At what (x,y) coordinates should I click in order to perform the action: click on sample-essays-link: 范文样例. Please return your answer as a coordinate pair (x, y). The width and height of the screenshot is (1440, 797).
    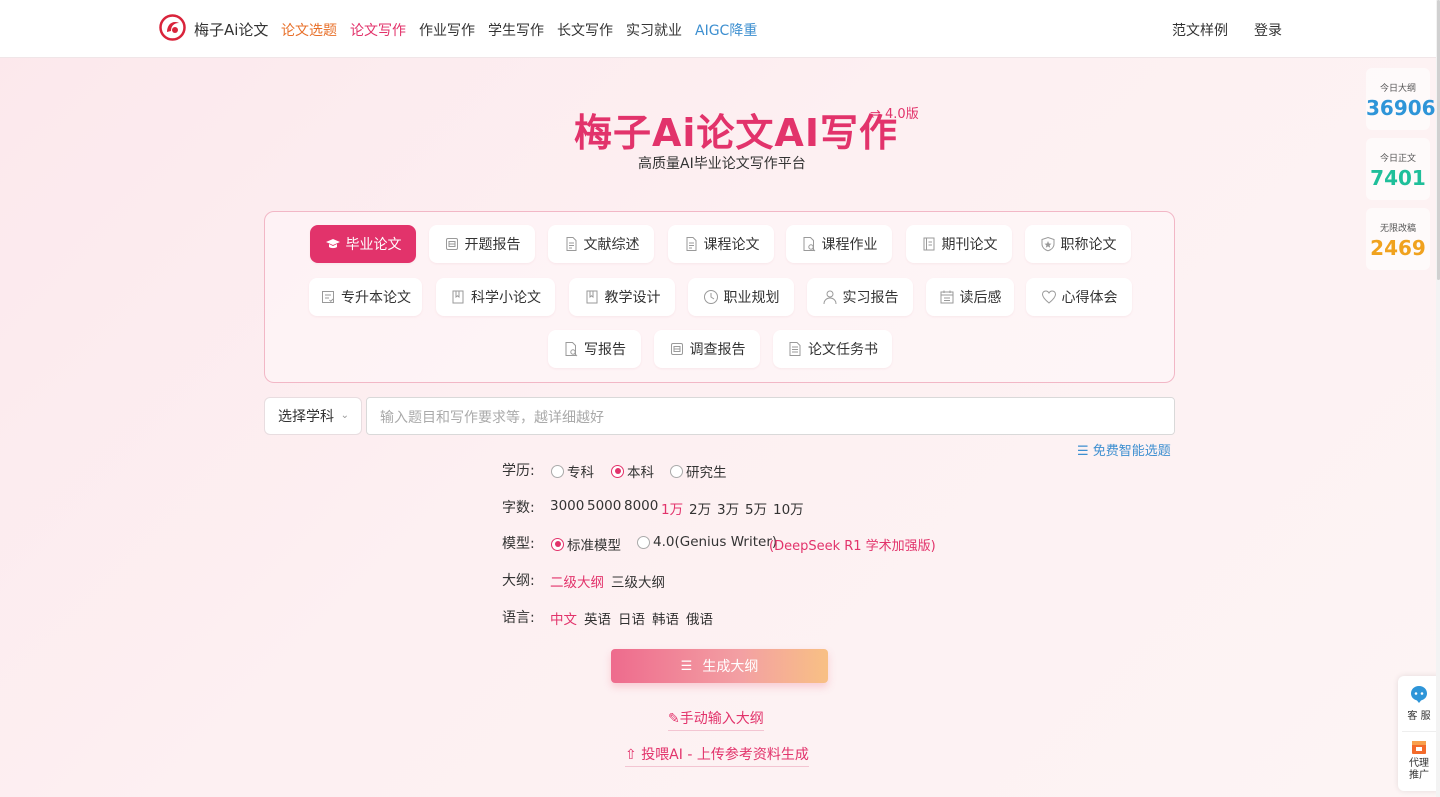
    Looking at the image, I should click on (1200, 30).